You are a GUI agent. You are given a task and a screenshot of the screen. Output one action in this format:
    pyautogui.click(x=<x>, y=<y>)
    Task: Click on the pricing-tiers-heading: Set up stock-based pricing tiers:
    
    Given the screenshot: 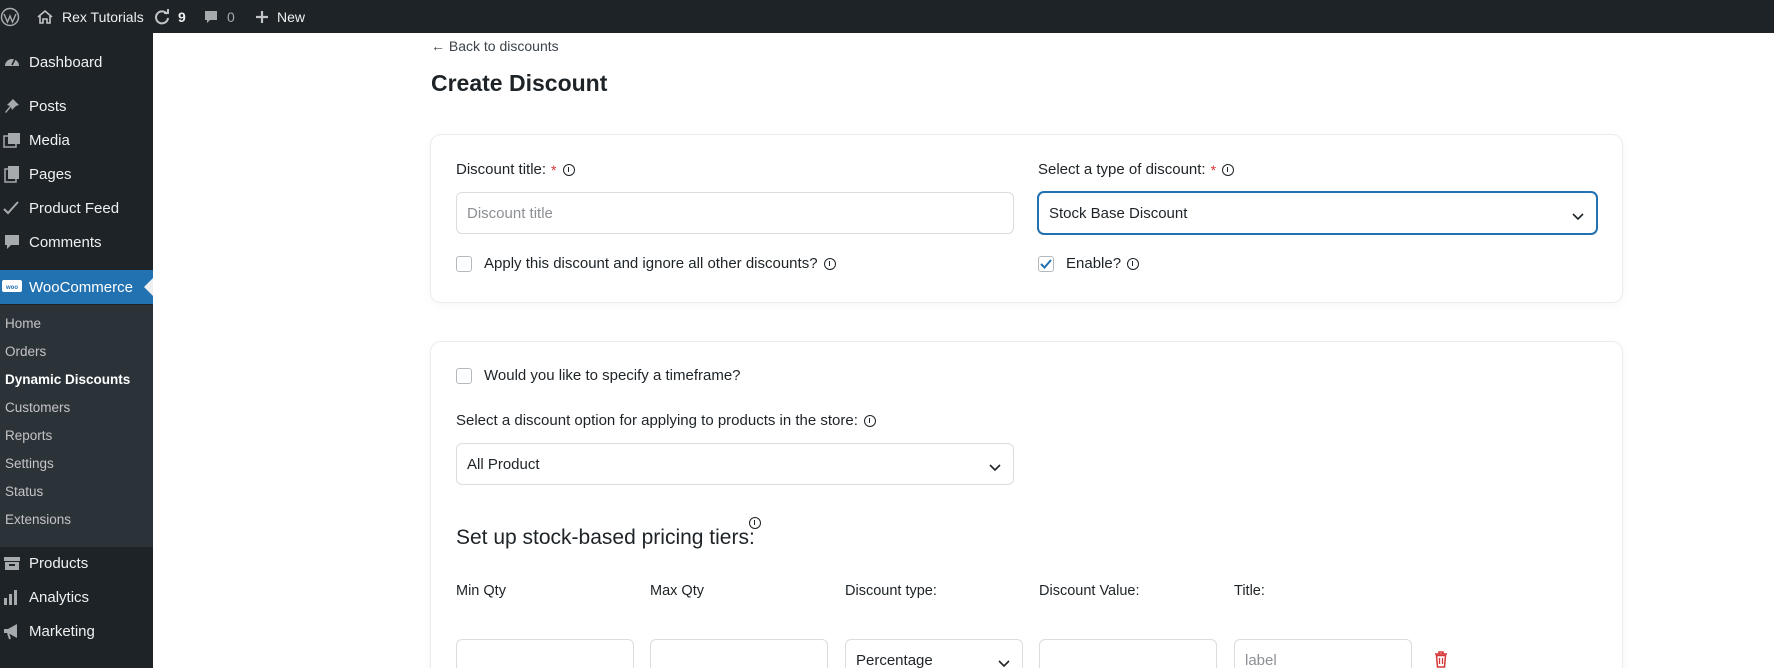 What is the action you would take?
    pyautogui.click(x=605, y=537)
    